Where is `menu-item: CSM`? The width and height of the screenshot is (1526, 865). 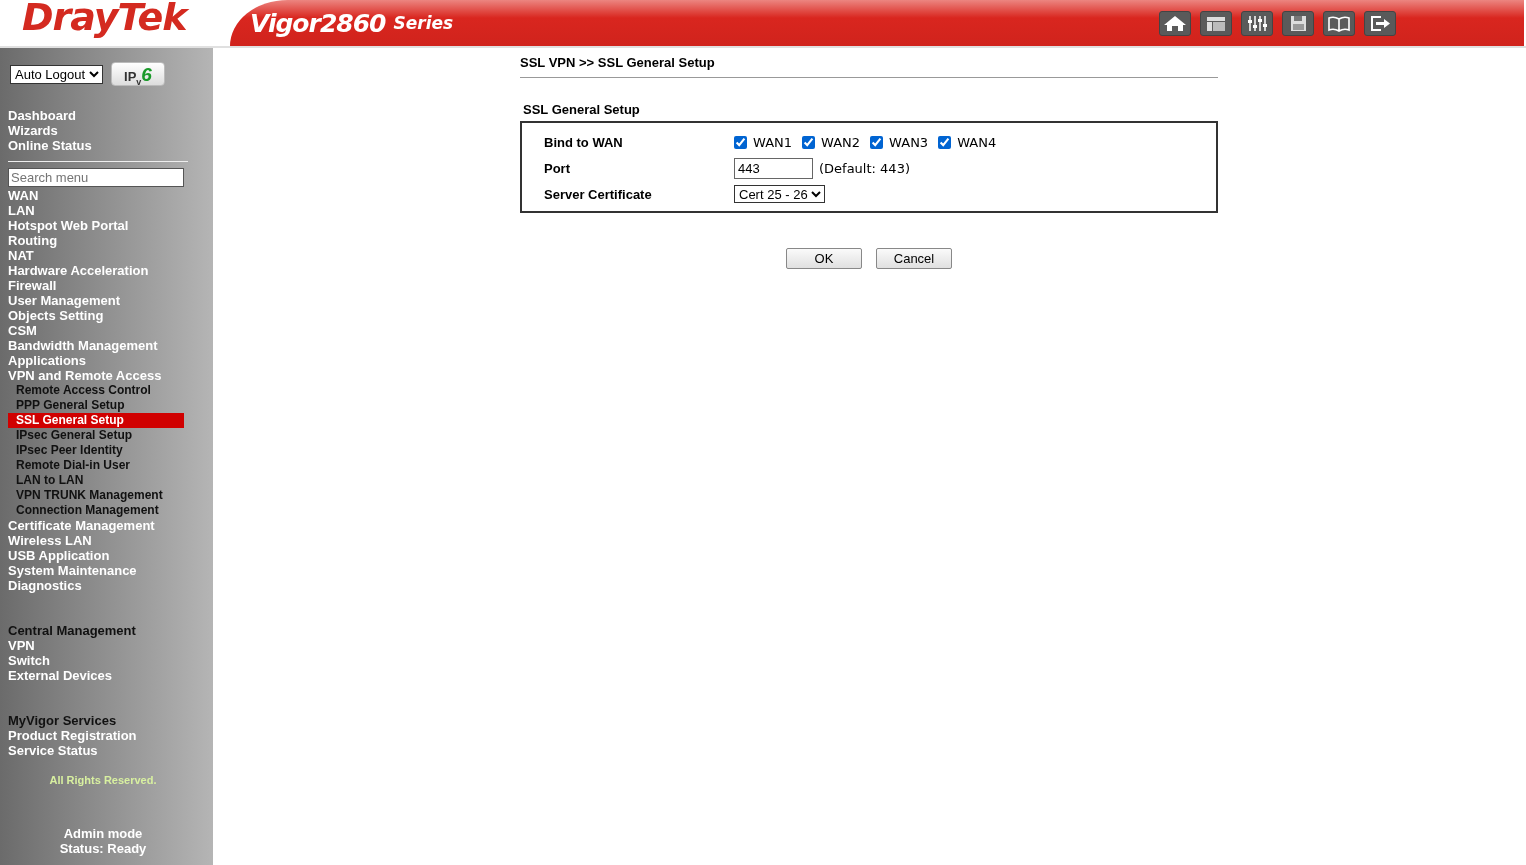
menu-item: CSM is located at coordinates (110, 330).